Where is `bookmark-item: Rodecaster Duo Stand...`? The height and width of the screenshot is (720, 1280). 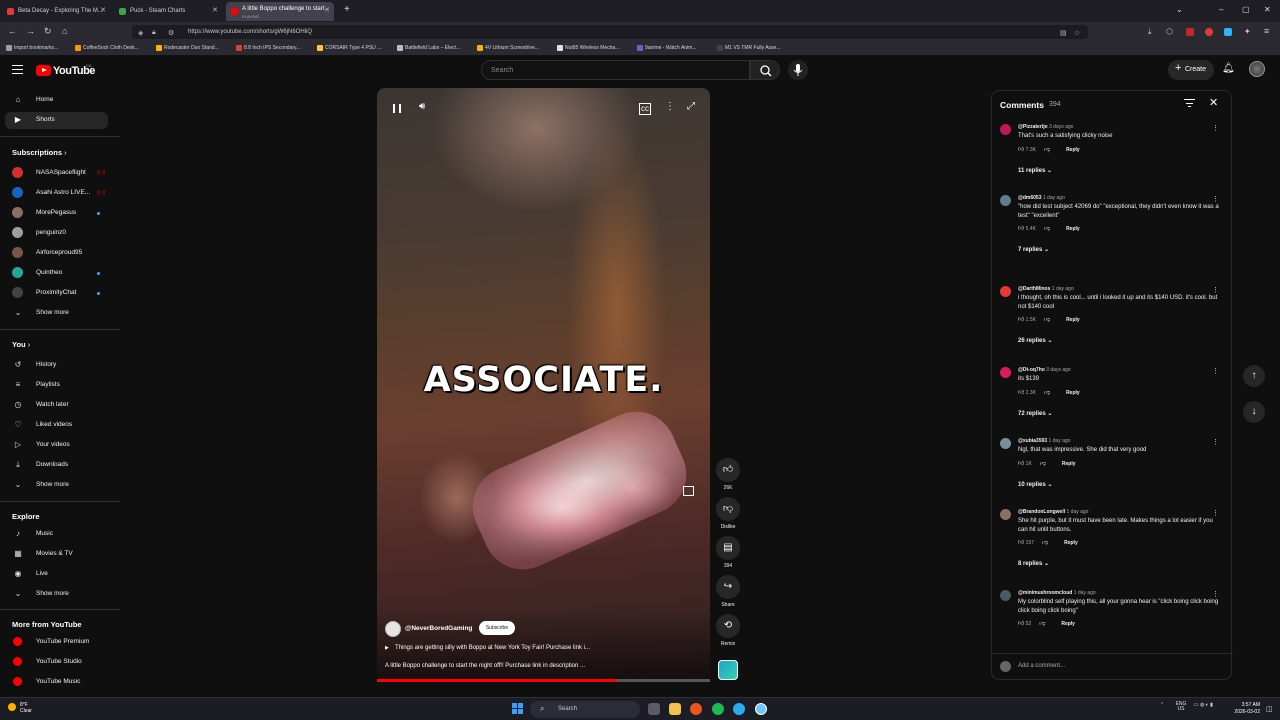
bookmark-item: Rodecaster Duo Stand... is located at coordinates (187, 48).